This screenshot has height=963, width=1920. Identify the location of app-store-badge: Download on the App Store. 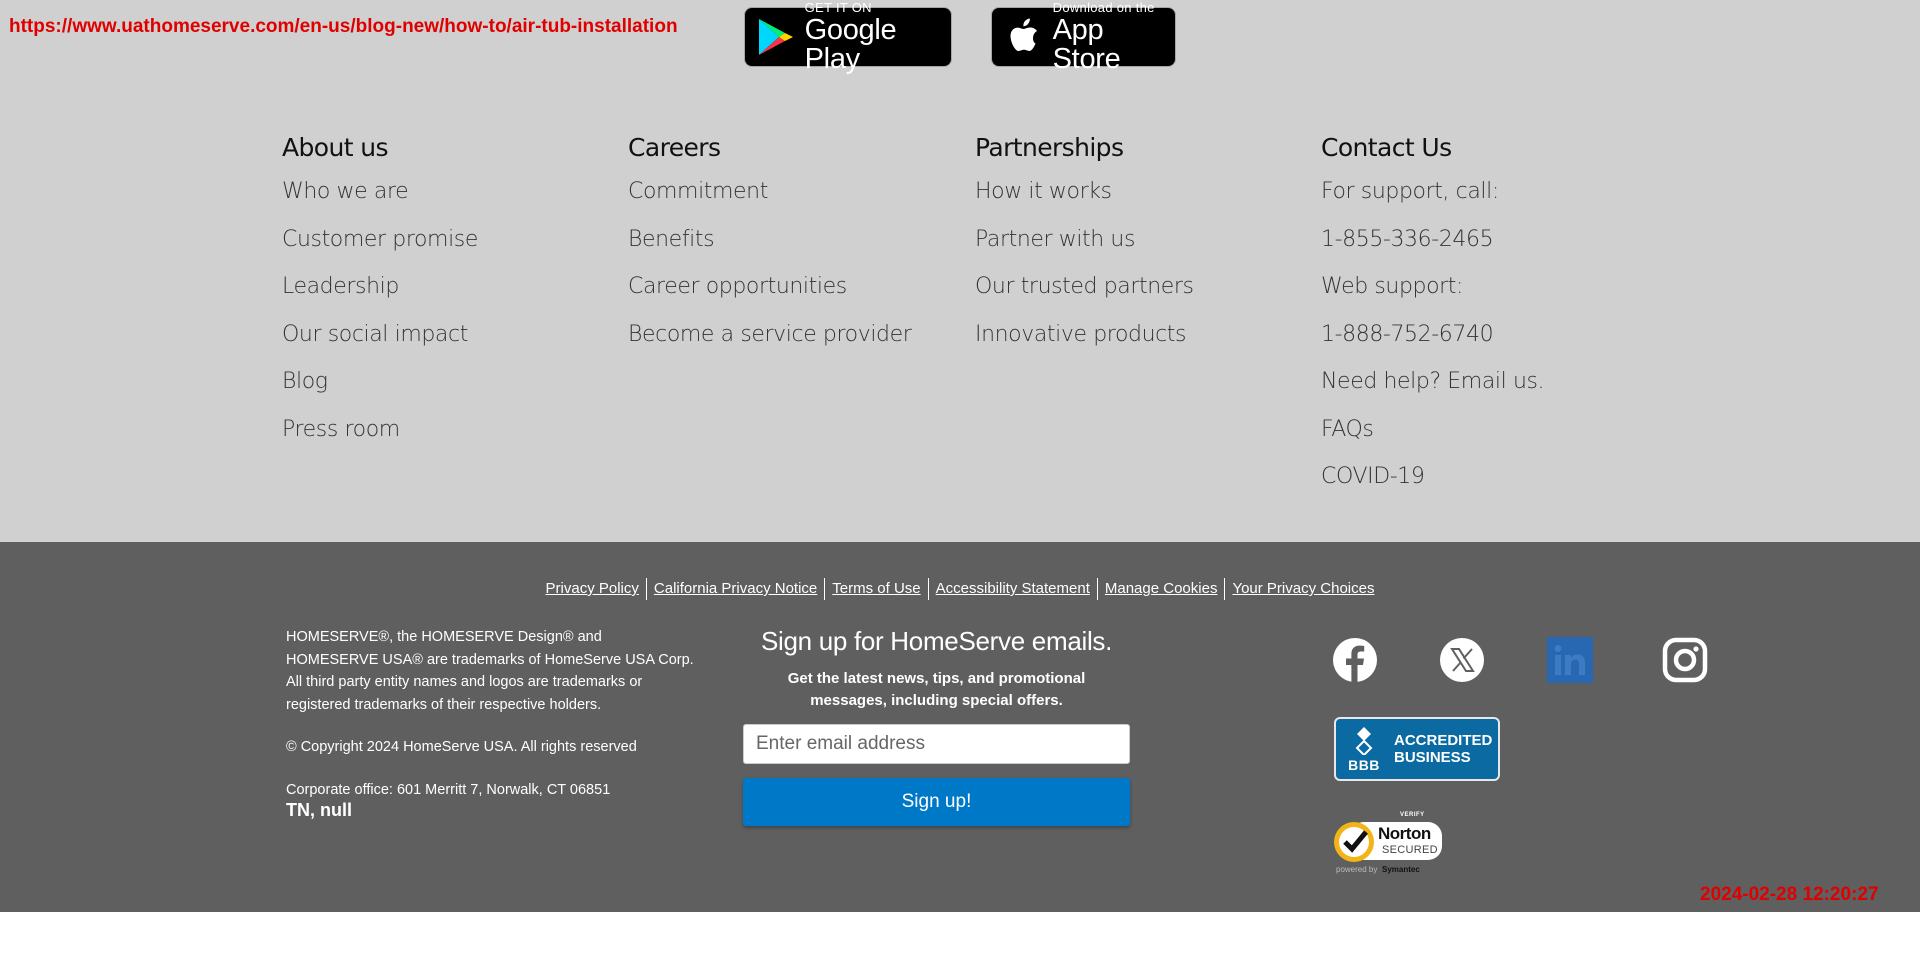
(1083, 37).